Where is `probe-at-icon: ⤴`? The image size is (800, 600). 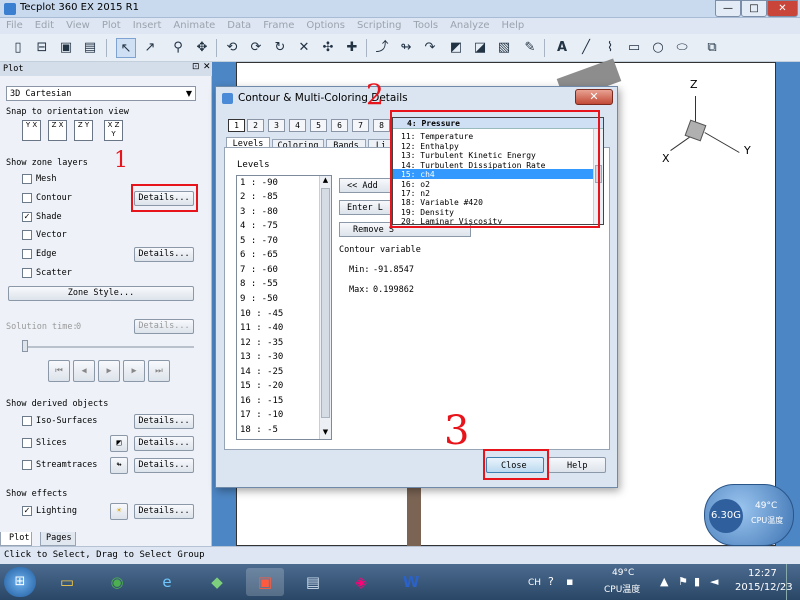
probe-at-icon: ⤴ is located at coordinates (382, 48).